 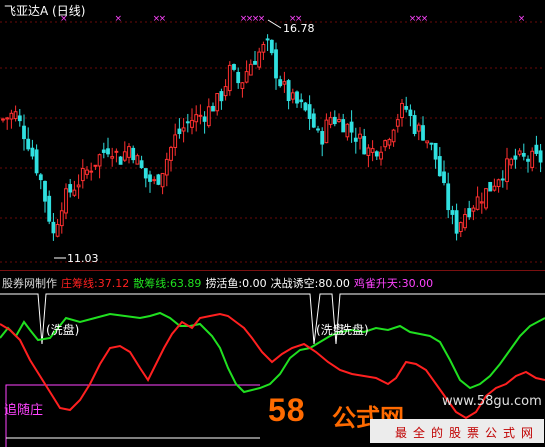 I want to click on watermark-url: www.58gu.com, so click(x=492, y=401).